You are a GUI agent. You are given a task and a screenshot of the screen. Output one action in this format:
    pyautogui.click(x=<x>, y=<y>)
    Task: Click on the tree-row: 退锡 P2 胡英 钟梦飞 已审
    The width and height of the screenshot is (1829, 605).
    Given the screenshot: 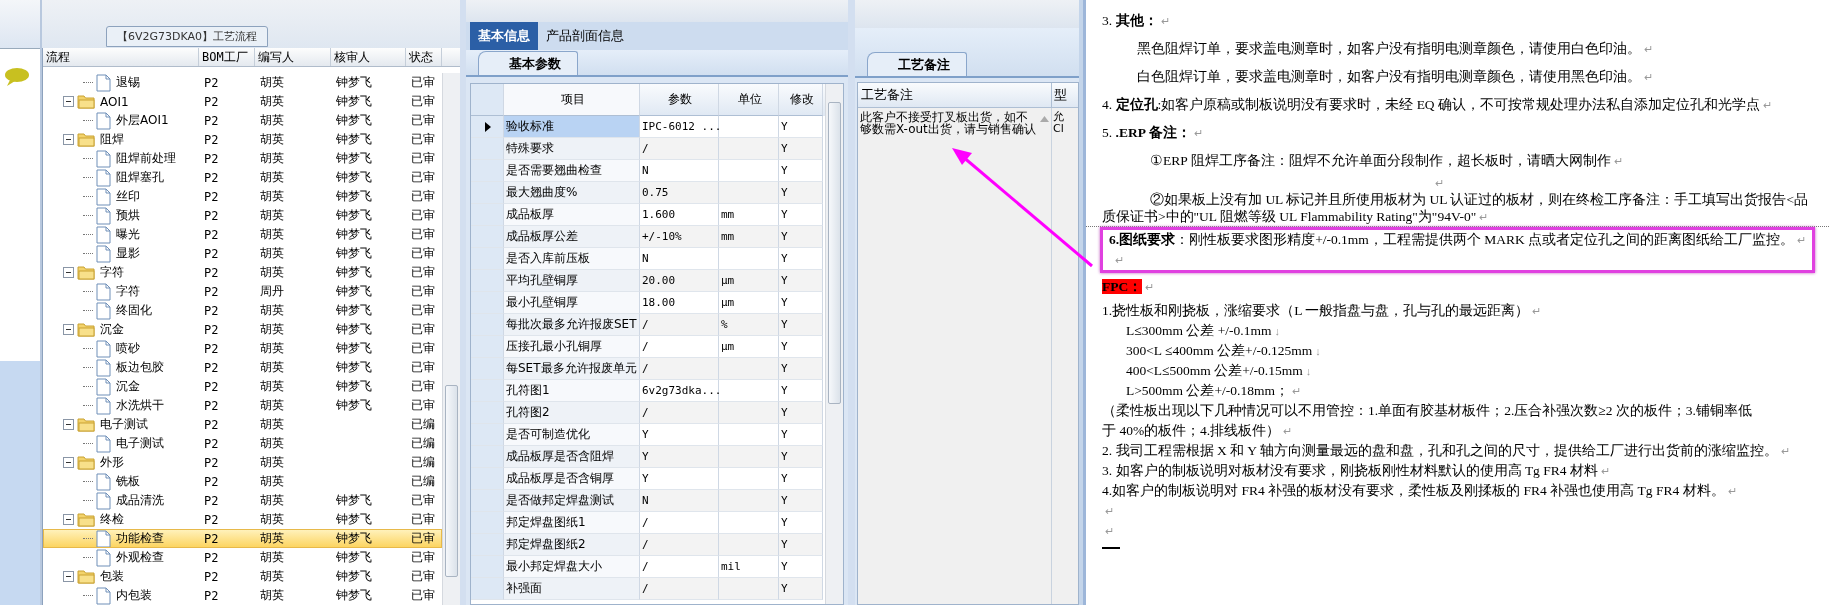 What is the action you would take?
    pyautogui.click(x=242, y=82)
    